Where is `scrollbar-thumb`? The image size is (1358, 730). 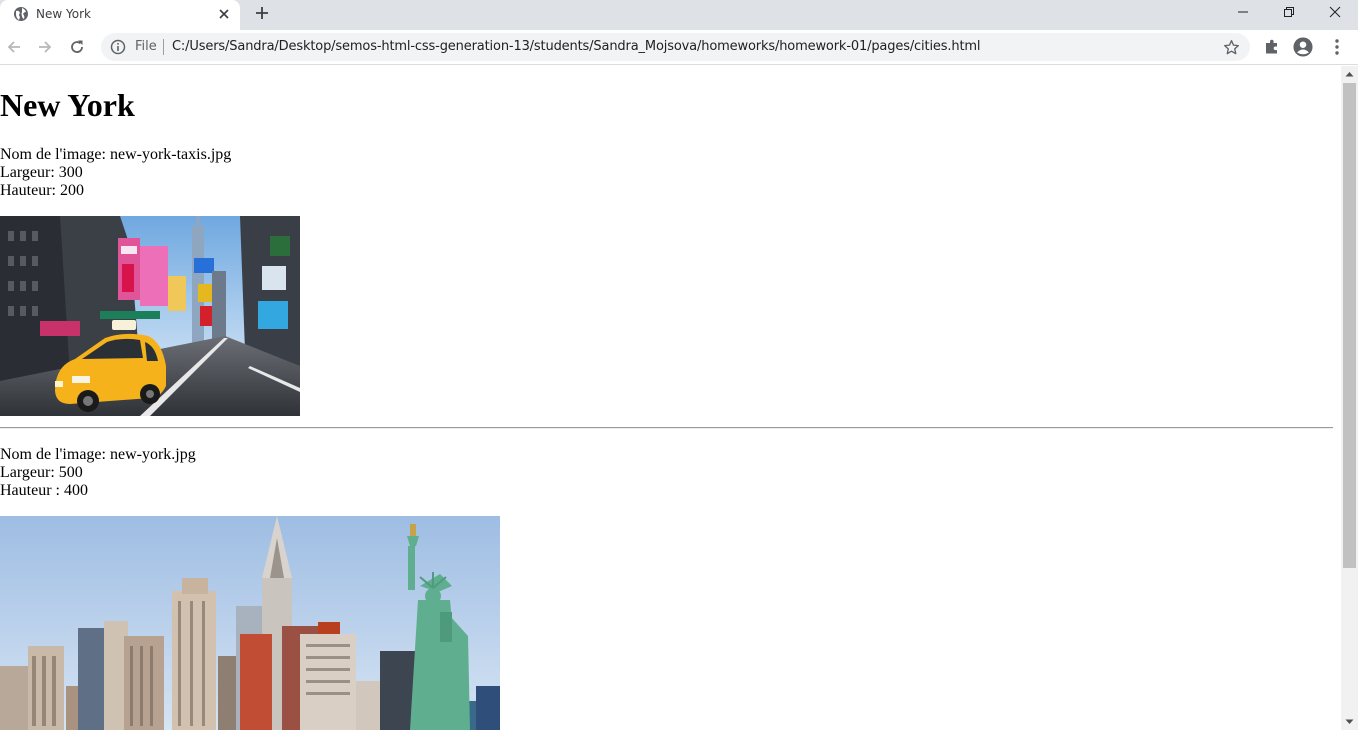
scrollbar-thumb is located at coordinates (1349, 325).